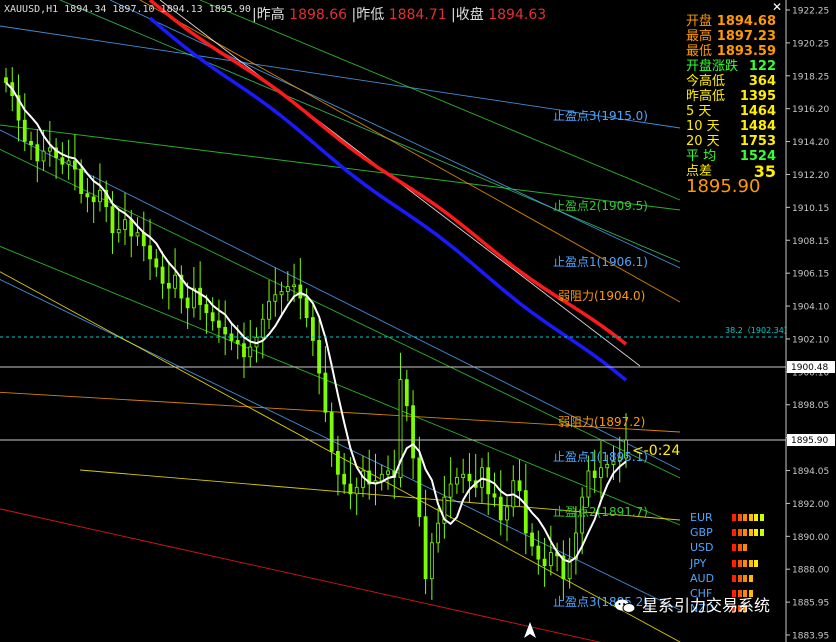 The image size is (836, 642). What do you see at coordinates (746, 36) in the screenshot?
I see `info-value: 1897.23` at bounding box center [746, 36].